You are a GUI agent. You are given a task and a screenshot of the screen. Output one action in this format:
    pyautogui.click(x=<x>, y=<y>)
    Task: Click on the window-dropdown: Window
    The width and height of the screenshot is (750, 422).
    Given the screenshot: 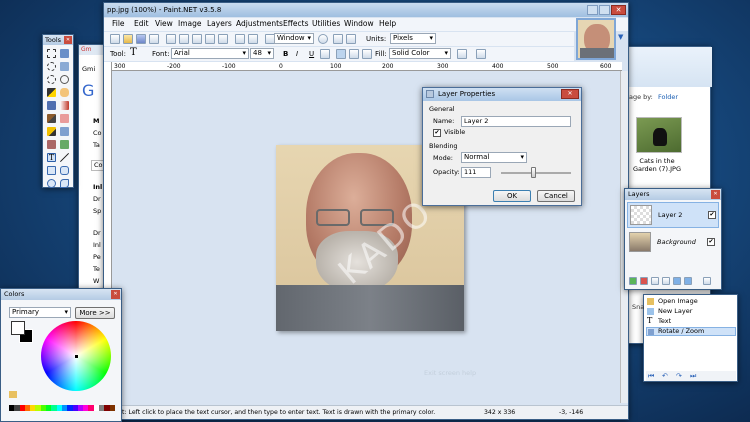 What is the action you would take?
    pyautogui.click(x=294, y=38)
    